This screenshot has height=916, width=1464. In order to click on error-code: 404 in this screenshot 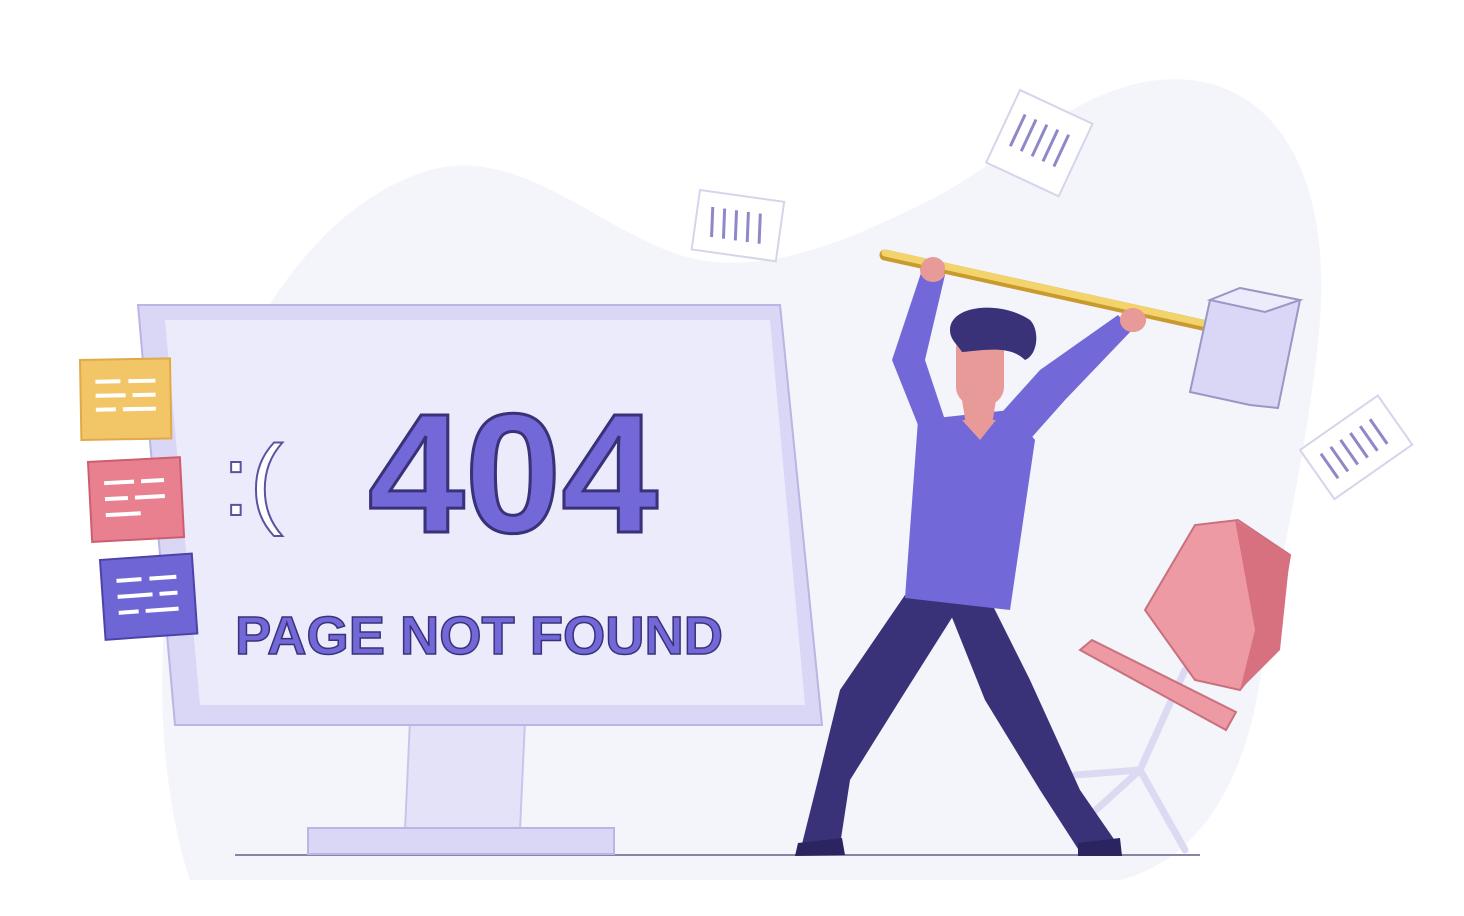, I will do `click(513, 474)`.